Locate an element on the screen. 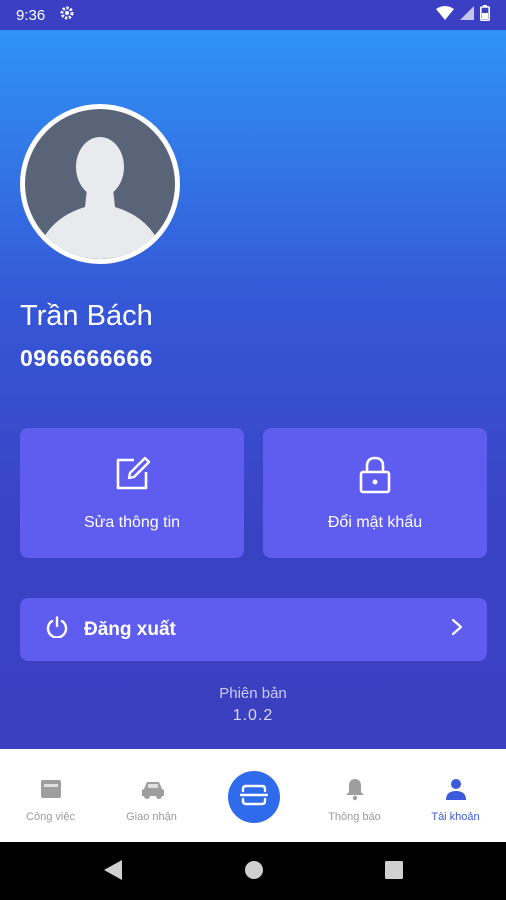 This screenshot has width=506, height=900. power-icon is located at coordinates (57, 629).